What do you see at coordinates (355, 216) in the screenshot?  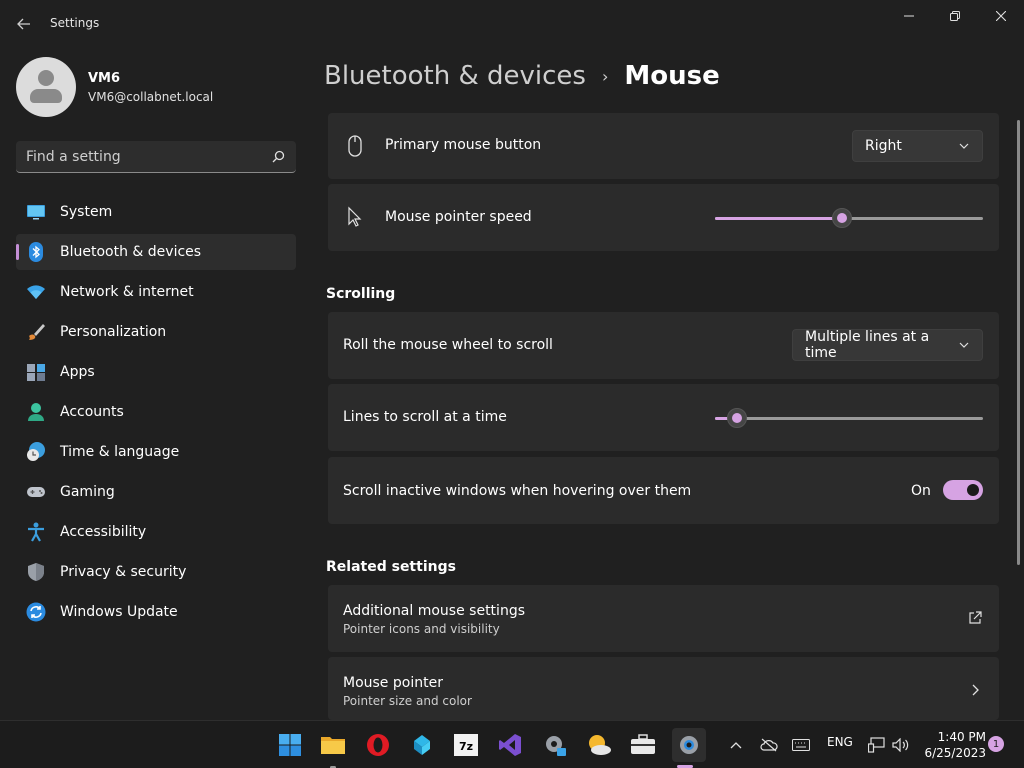 I see `pointer-icon` at bounding box center [355, 216].